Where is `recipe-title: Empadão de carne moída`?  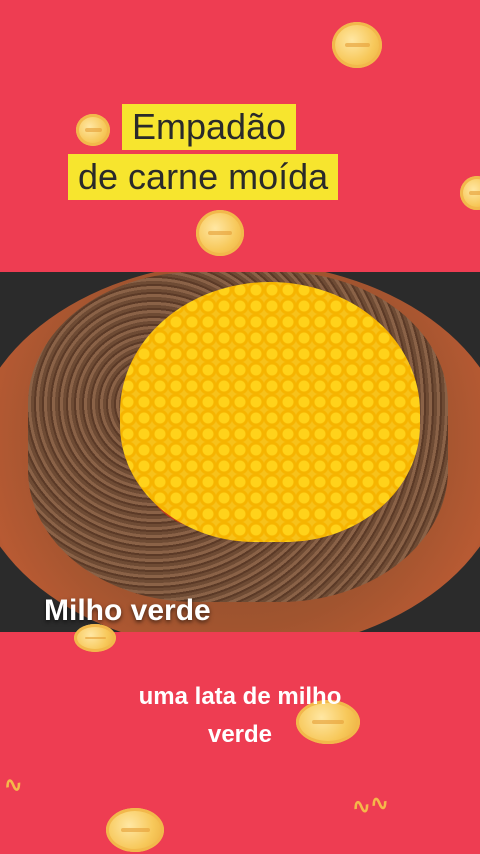
recipe-title: Empadão de carne moída is located at coordinates (228, 156).